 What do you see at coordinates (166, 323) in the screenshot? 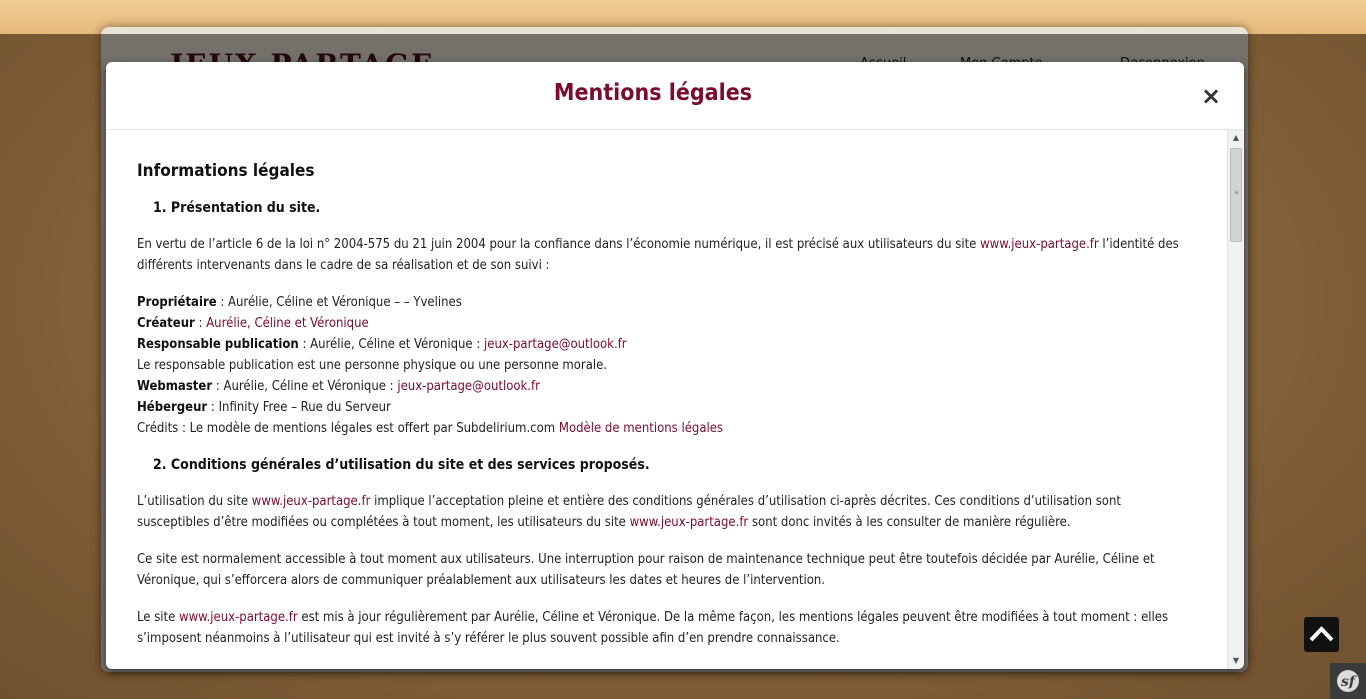
I see `createur-label: Créateur` at bounding box center [166, 323].